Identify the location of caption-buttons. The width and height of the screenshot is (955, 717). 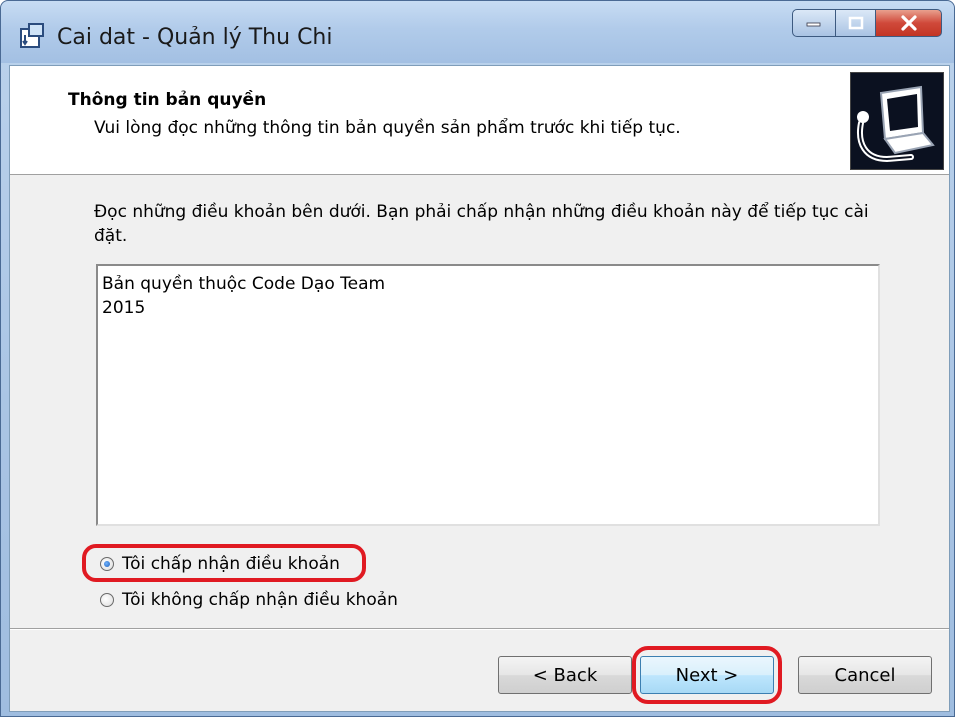
(867, 24).